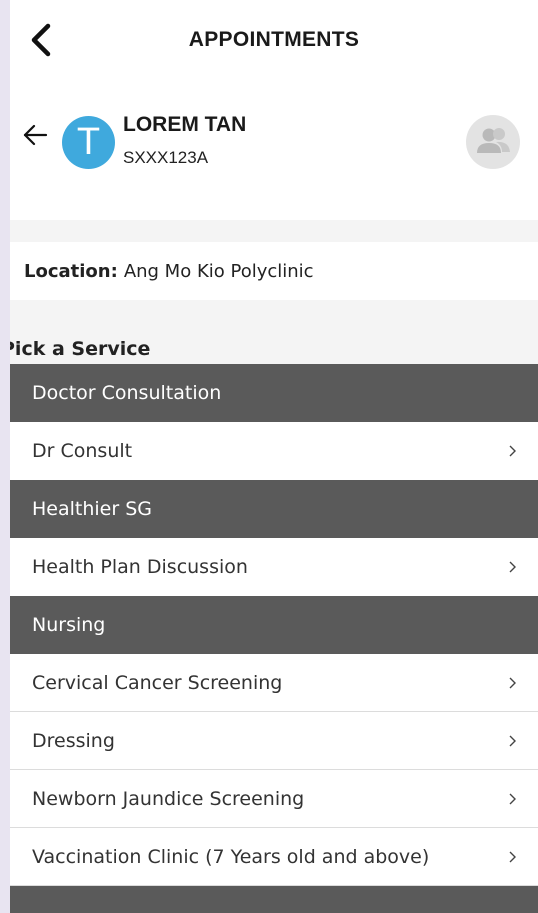 The image size is (538, 913). I want to click on users-icon, so click(493, 140).